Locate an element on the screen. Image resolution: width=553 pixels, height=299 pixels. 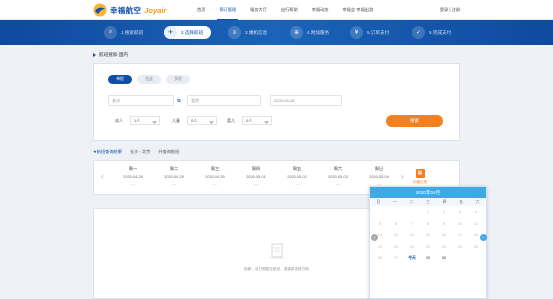
step-extra-services: ⊕ 4.附加服务 is located at coordinates (309, 32).